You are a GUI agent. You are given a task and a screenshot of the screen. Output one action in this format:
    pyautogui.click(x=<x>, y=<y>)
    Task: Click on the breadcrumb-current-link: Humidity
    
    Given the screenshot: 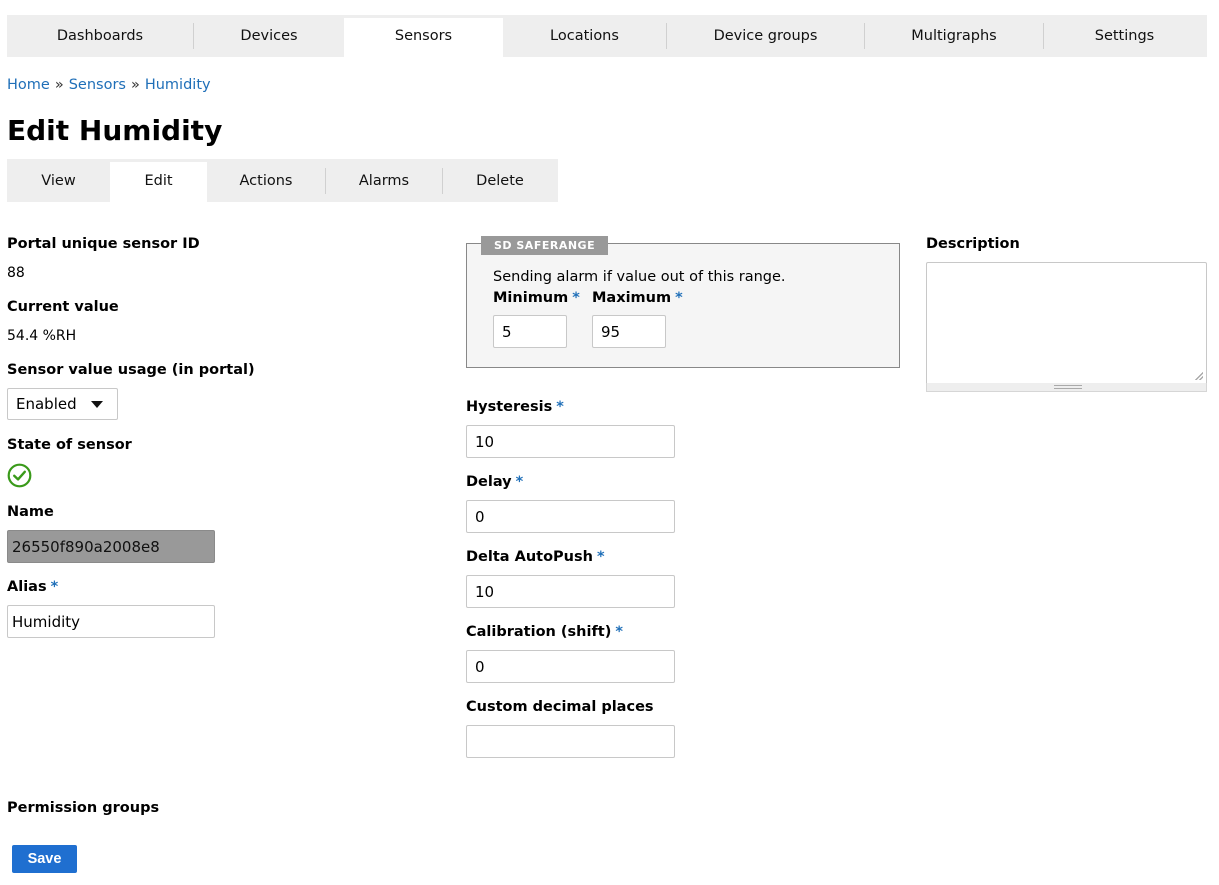 What is the action you would take?
    pyautogui.click(x=178, y=85)
    